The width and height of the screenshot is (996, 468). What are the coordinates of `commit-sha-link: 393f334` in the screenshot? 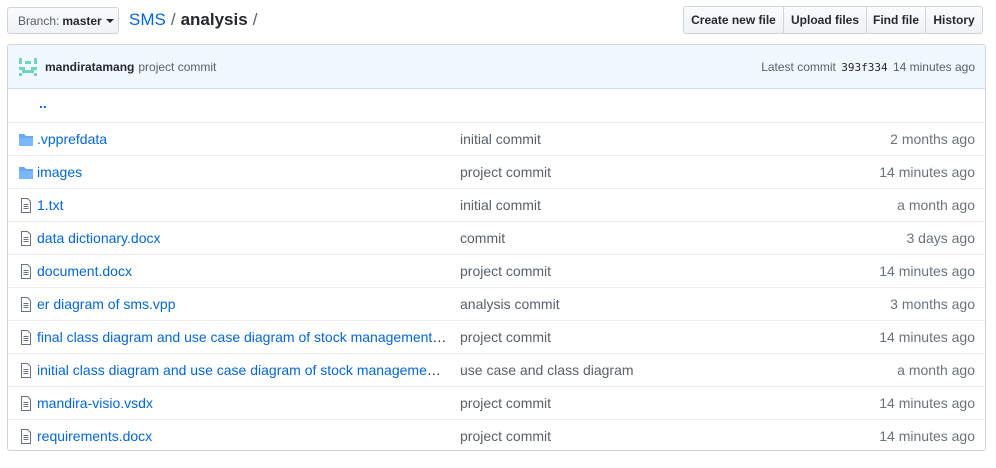 It's located at (864, 67).